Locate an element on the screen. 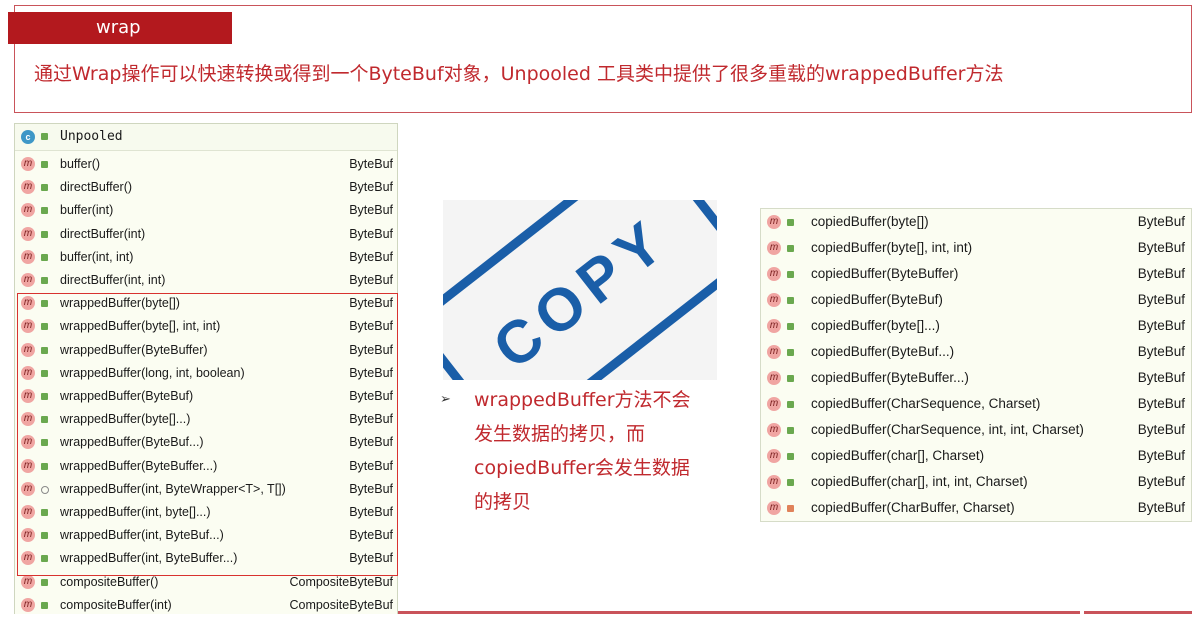  panel-title: c Unpooled is located at coordinates (206, 137).